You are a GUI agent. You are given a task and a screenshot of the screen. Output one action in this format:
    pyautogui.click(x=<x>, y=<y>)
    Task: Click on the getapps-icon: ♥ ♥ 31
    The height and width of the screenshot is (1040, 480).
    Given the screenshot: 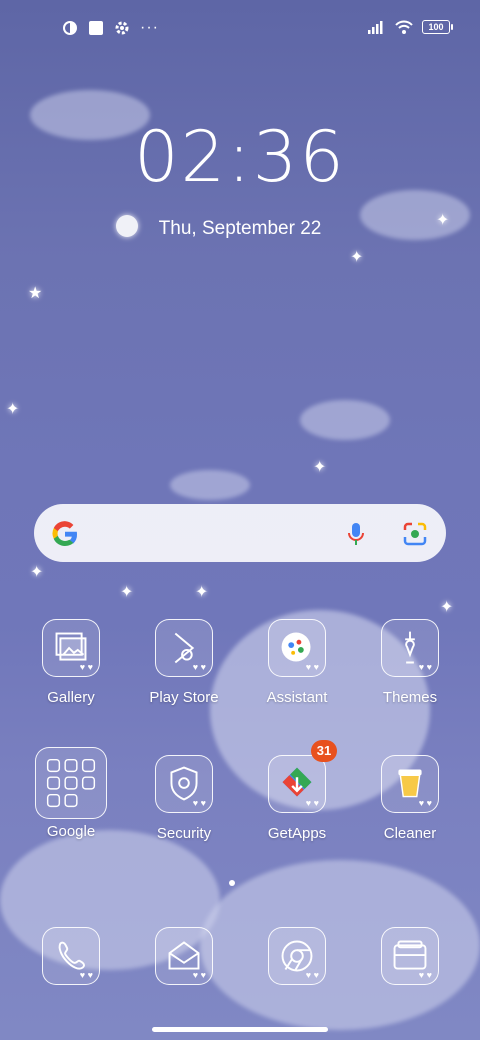 What is the action you would take?
    pyautogui.click(x=302, y=776)
    